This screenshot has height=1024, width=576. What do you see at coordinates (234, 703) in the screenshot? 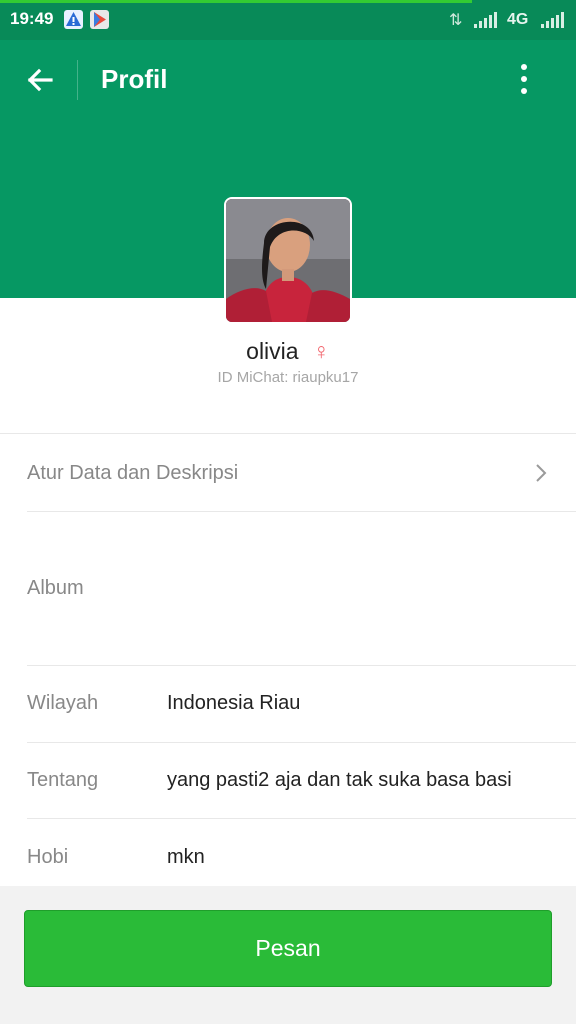
I see `region-value: Indonesia Riau` at bounding box center [234, 703].